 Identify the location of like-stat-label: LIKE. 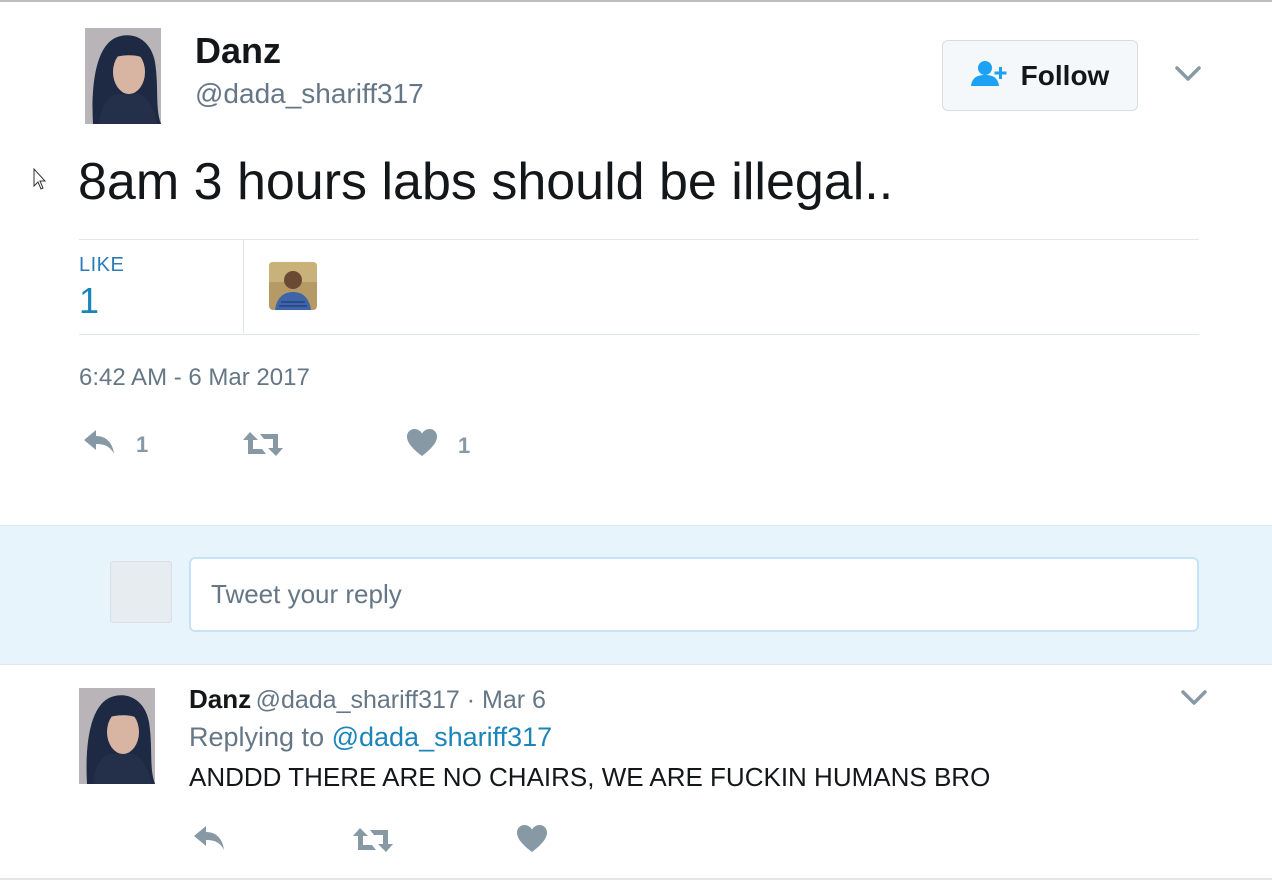
(101, 265).